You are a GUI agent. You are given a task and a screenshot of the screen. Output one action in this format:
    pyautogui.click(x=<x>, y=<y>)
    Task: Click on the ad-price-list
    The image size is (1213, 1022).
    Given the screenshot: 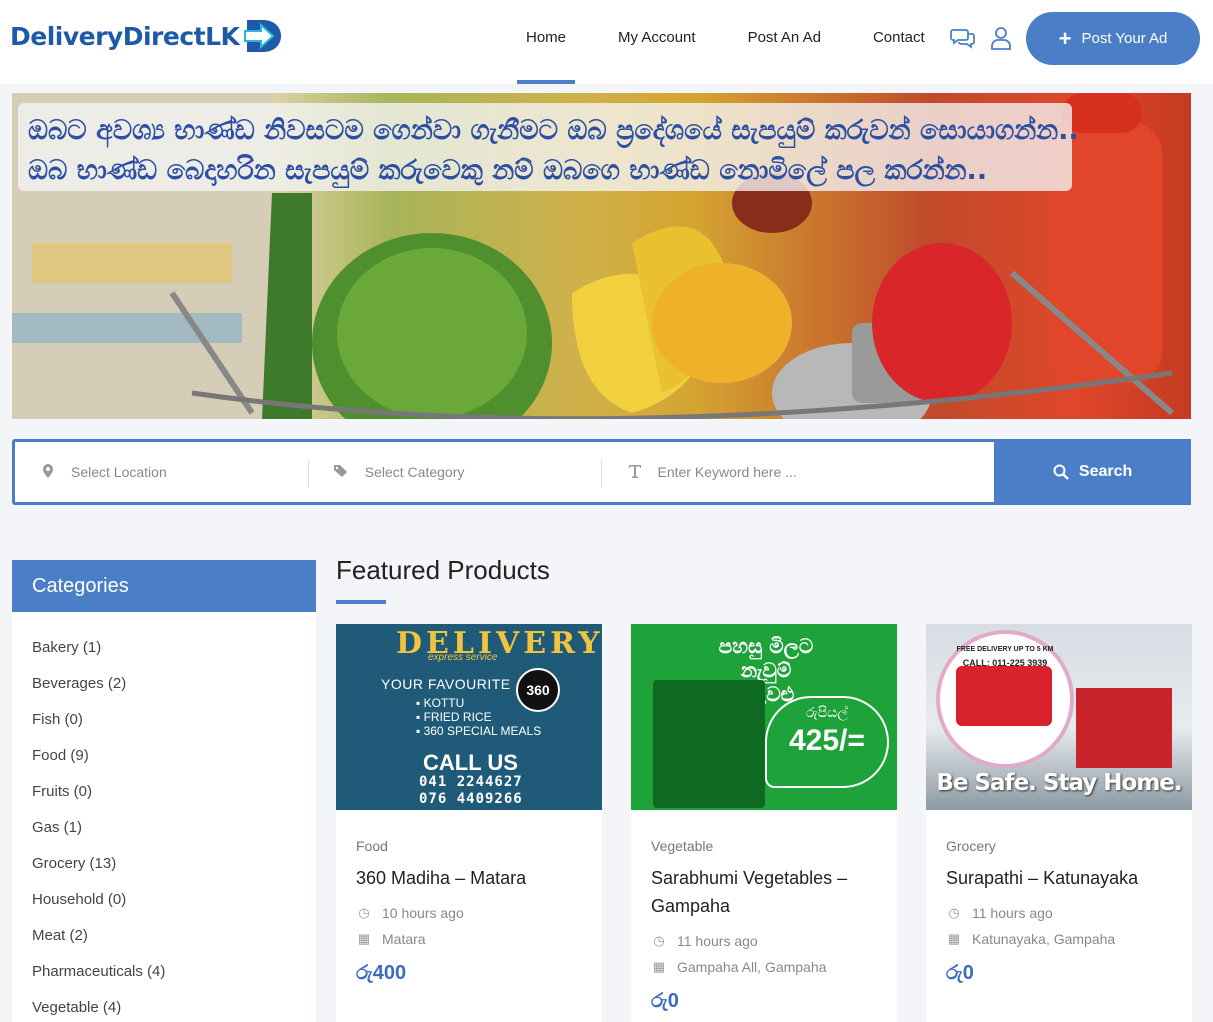 What is the action you would take?
    pyautogui.click(x=709, y=744)
    